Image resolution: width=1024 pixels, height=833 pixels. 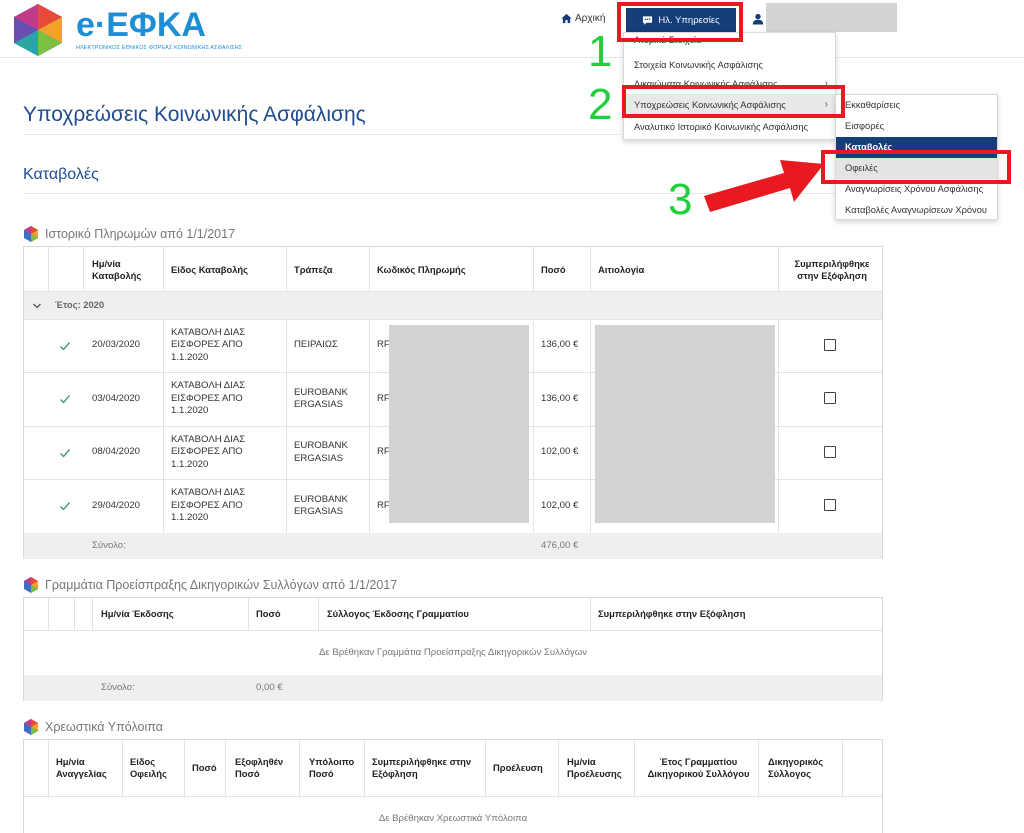 What do you see at coordinates (560, 545) in the screenshot?
I see `payments-footer-total: 476,00 €` at bounding box center [560, 545].